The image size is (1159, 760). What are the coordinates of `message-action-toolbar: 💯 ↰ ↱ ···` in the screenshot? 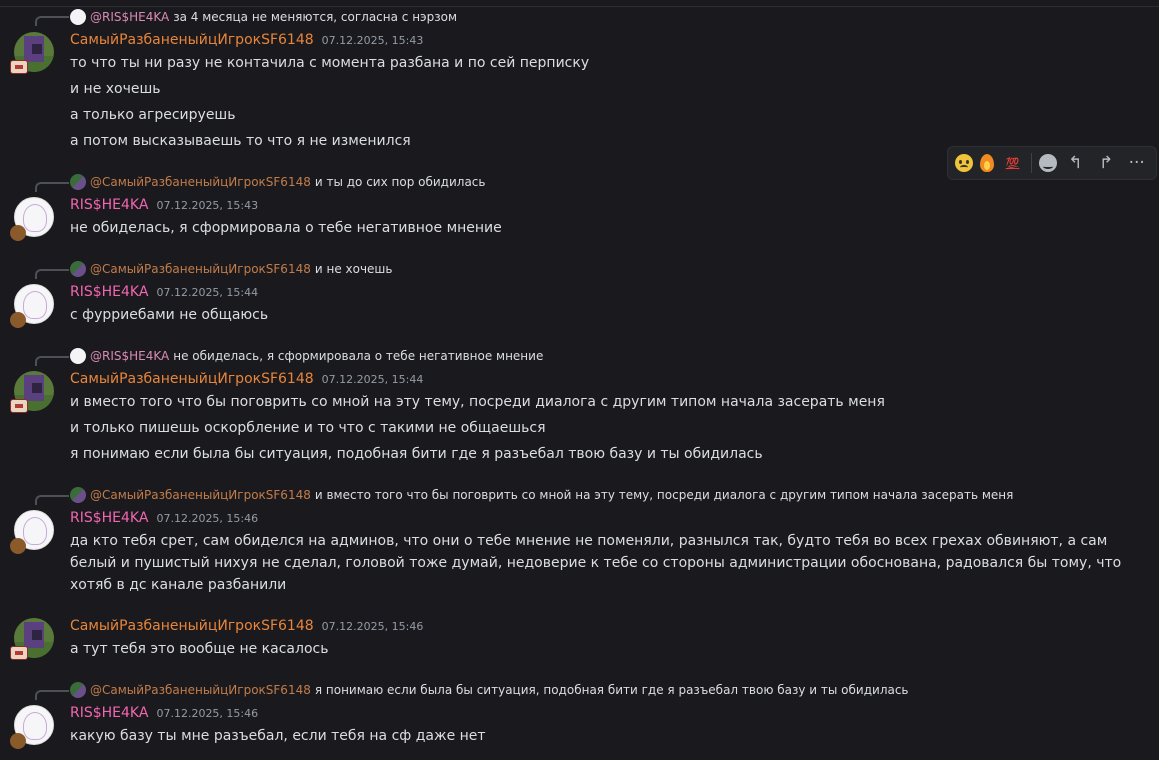 It's located at (1052, 163).